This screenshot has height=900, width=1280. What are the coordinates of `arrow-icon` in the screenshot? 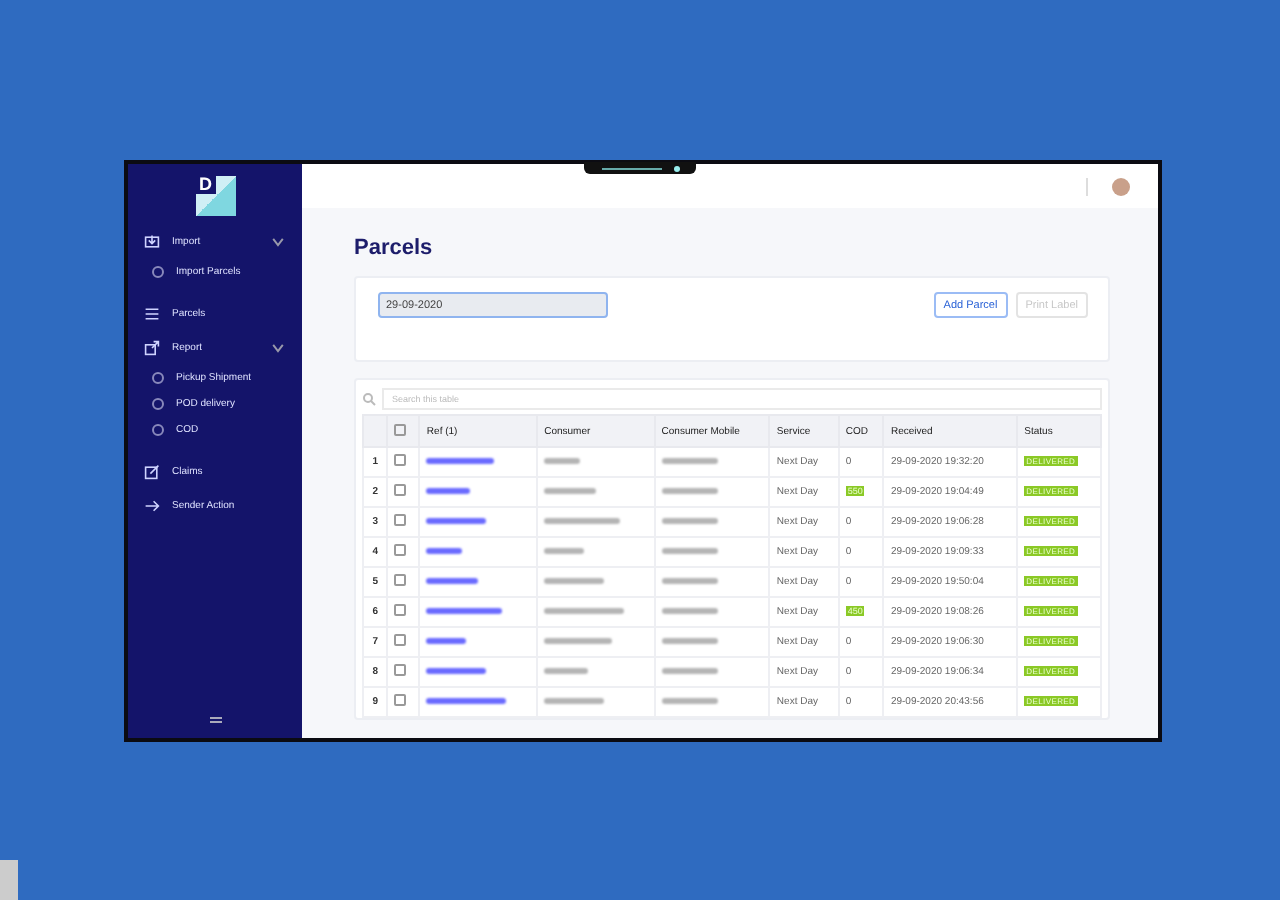 It's located at (152, 505).